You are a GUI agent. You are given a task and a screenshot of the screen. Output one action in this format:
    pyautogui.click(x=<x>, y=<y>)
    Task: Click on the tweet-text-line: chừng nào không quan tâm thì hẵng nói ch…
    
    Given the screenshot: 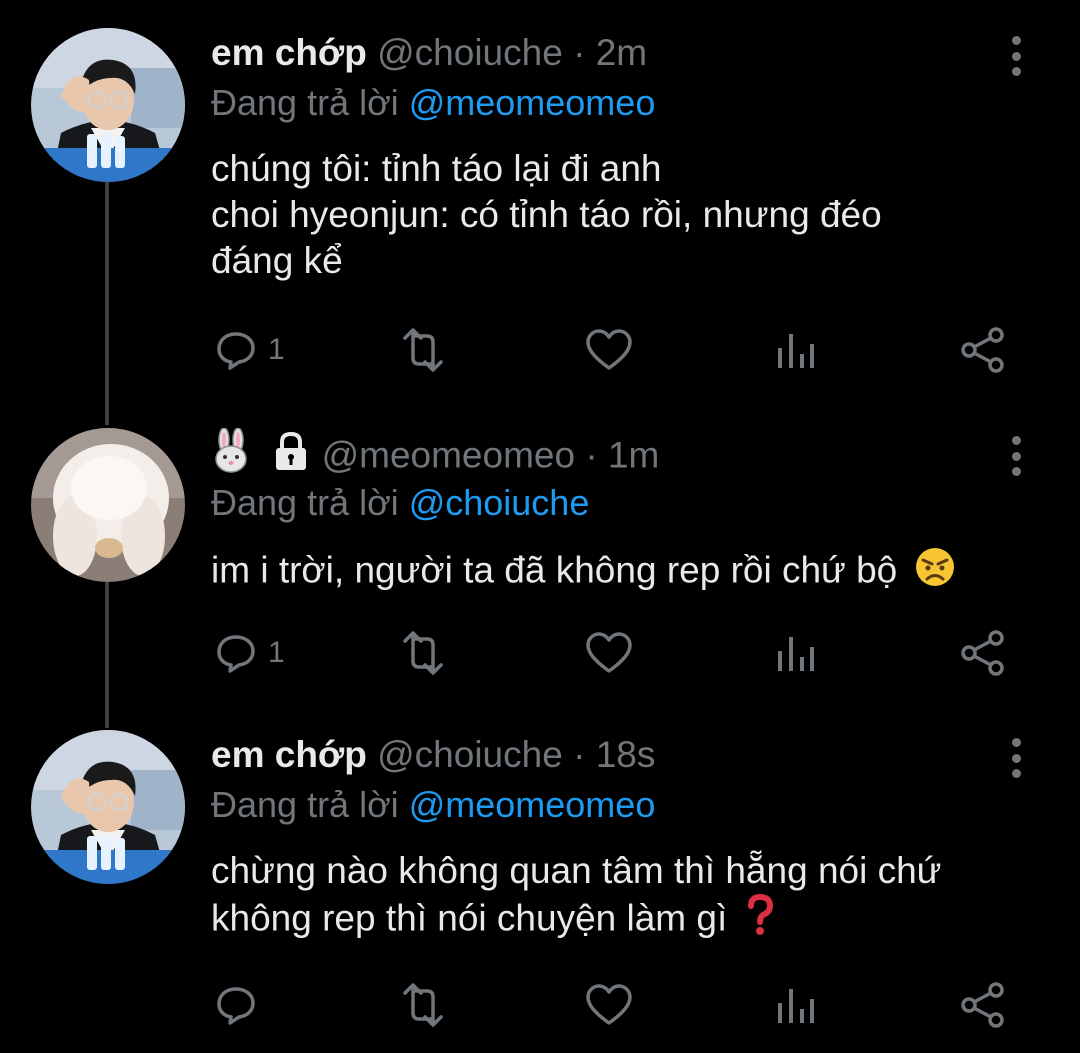 What is the action you would take?
    pyautogui.click(x=576, y=870)
    